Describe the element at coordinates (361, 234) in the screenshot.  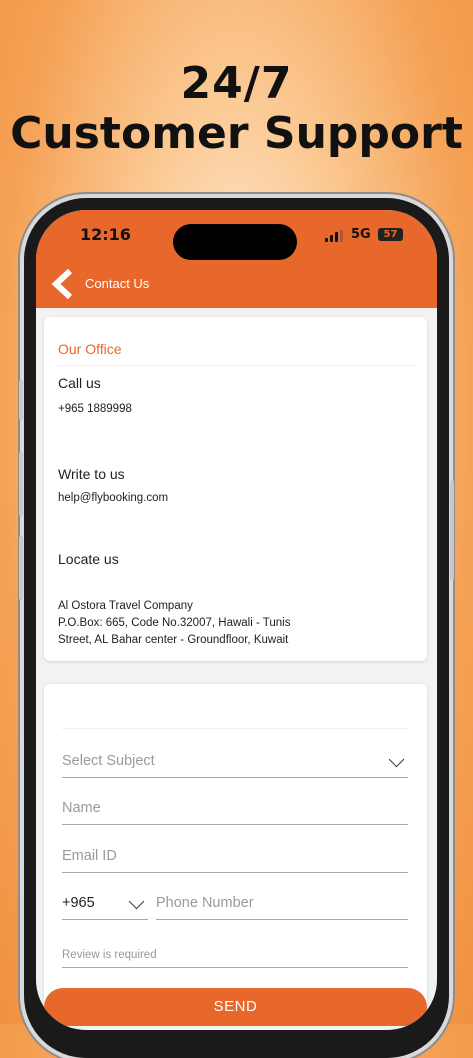
I see `network-label: 5G` at that location.